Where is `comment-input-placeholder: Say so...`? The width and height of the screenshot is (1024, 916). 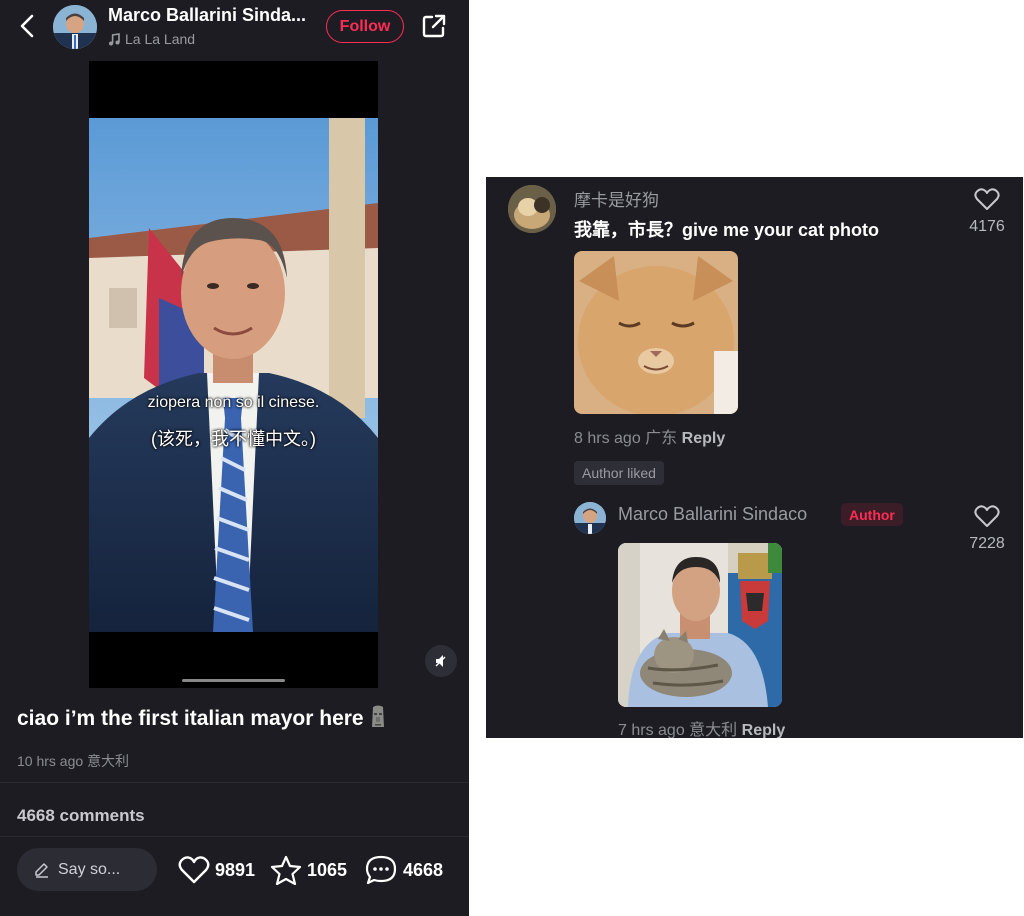 comment-input-placeholder: Say so... is located at coordinates (89, 869).